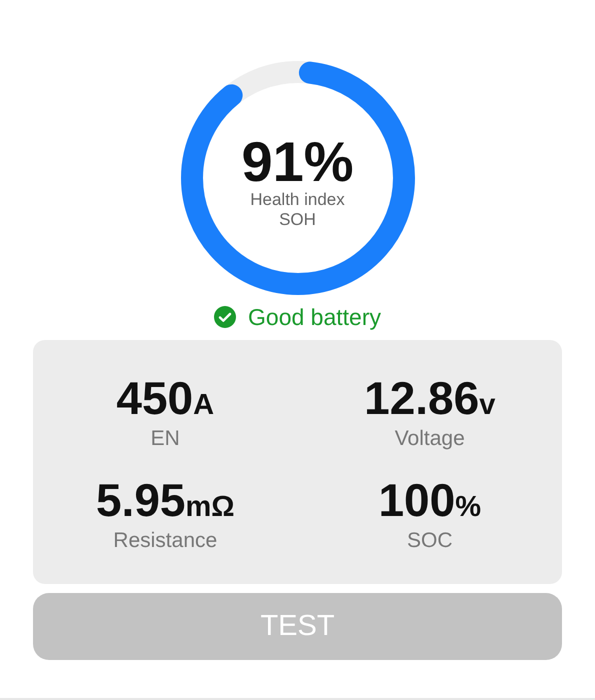 The image size is (595, 700). I want to click on metric-unit: v, so click(487, 405).